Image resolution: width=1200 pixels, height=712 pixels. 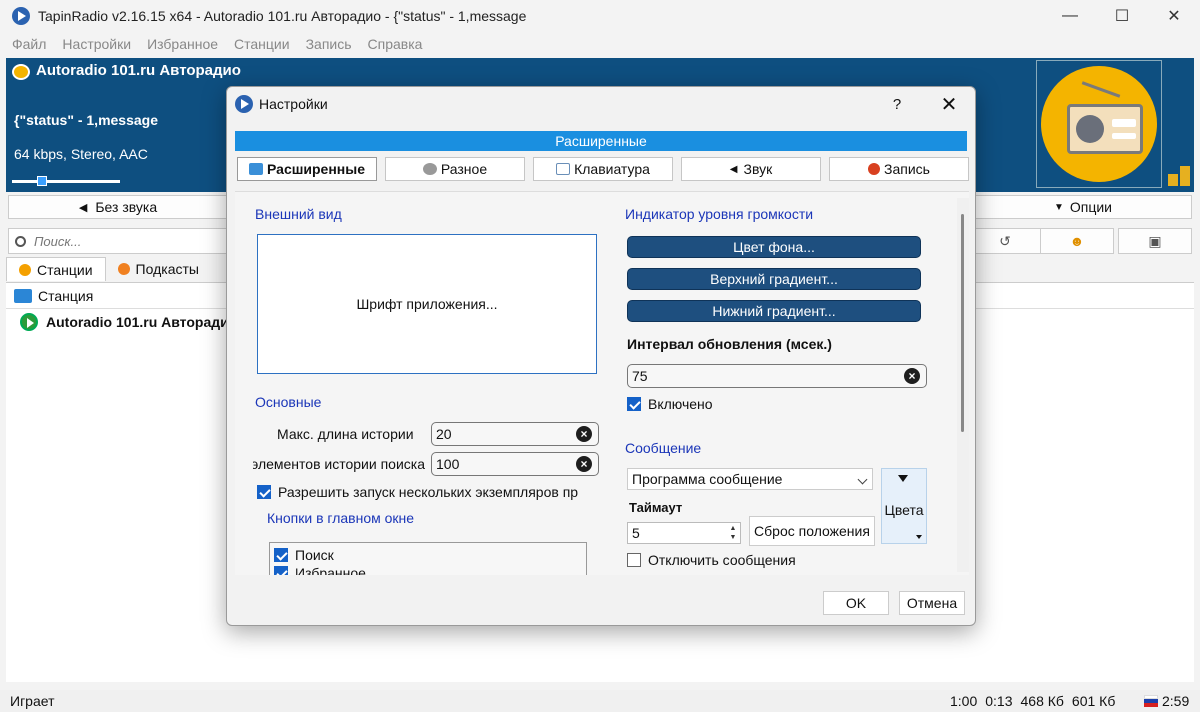 I want to click on menu-file: Файл, so click(x=29, y=44).